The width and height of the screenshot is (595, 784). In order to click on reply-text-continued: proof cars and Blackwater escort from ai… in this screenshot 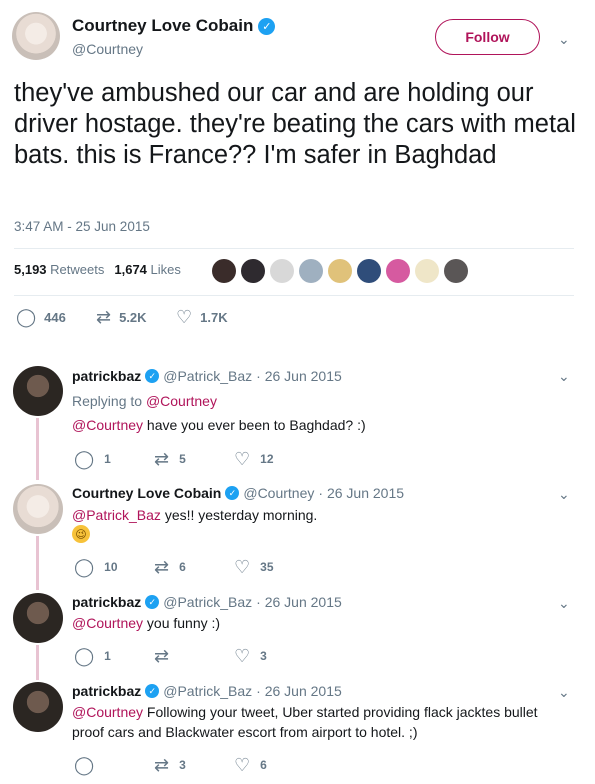, I will do `click(245, 732)`.